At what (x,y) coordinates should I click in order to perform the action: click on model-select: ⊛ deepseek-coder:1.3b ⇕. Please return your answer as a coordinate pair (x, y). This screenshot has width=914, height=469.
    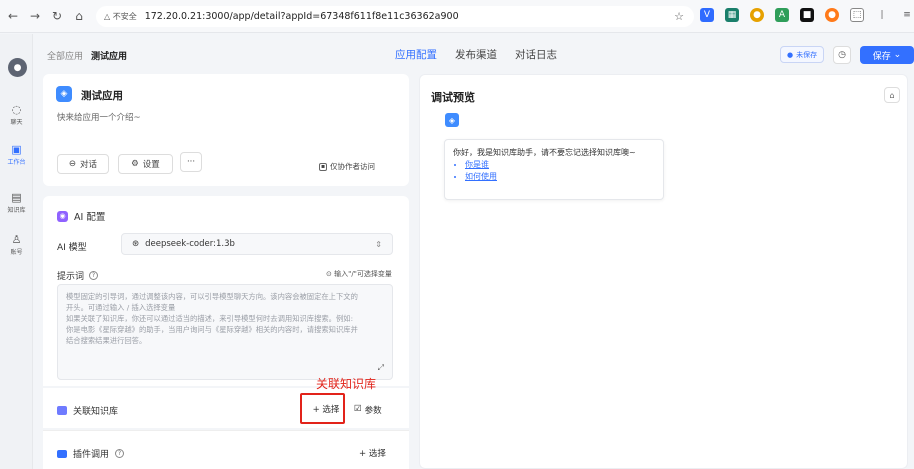
    Looking at the image, I should click on (257, 244).